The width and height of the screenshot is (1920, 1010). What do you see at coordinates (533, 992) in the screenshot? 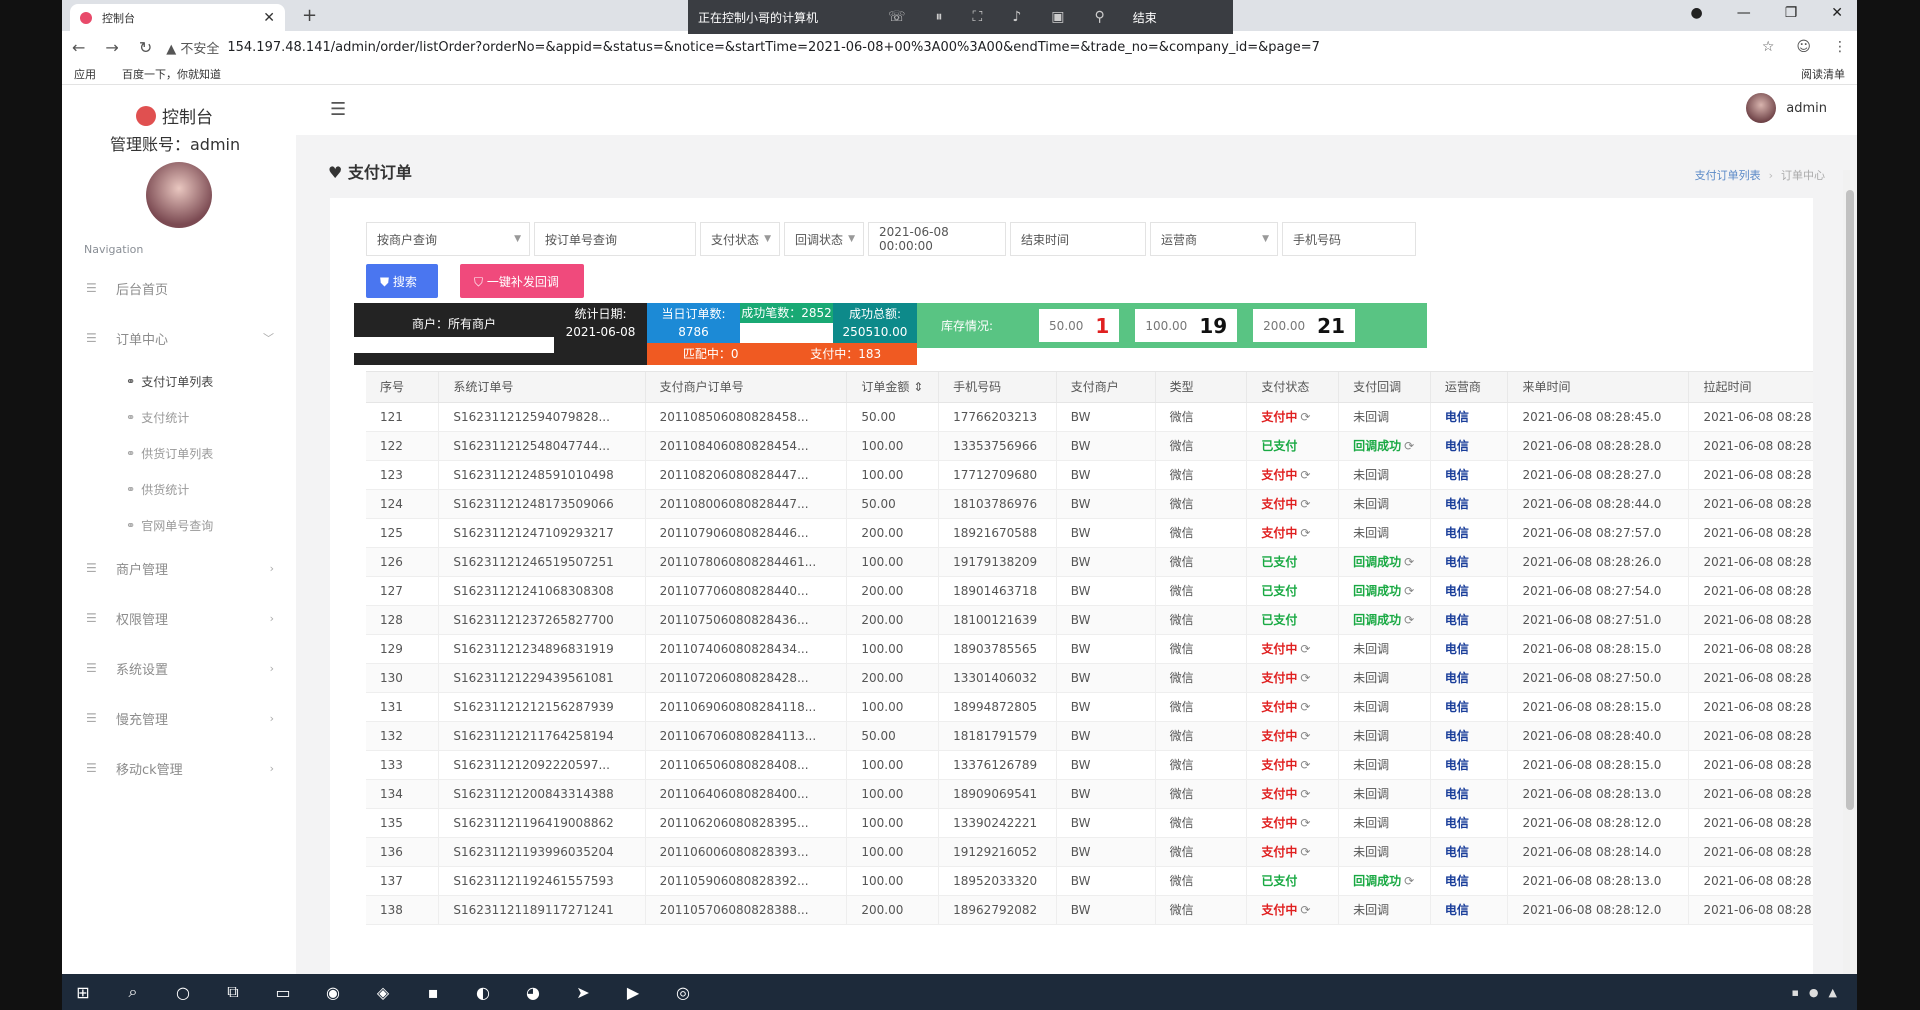
I see `qq-icon: ◕` at bounding box center [533, 992].